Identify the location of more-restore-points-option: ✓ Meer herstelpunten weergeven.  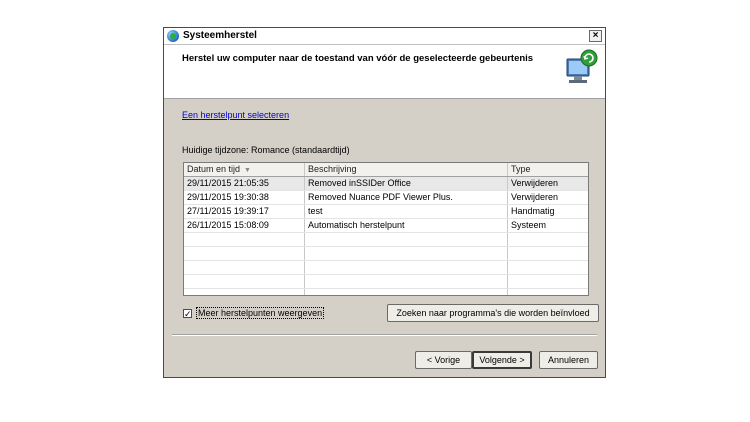
(254, 313).